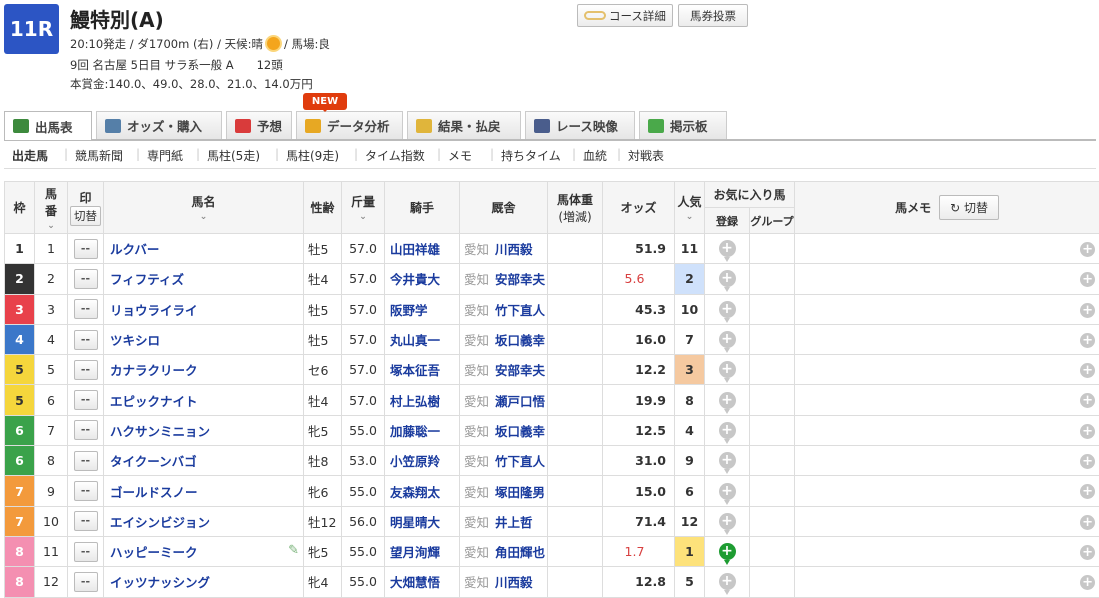 Image resolution: width=1099 pixels, height=598 pixels. What do you see at coordinates (48, 125) in the screenshot?
I see `tab-0: 出馬表` at bounding box center [48, 125].